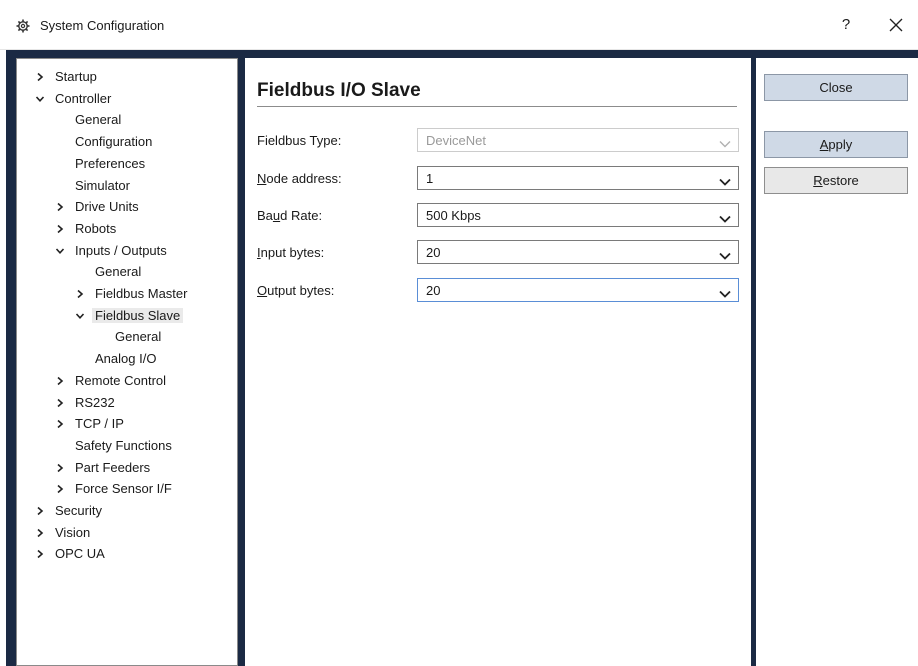  I want to click on field-label: Node address:, so click(299, 178).